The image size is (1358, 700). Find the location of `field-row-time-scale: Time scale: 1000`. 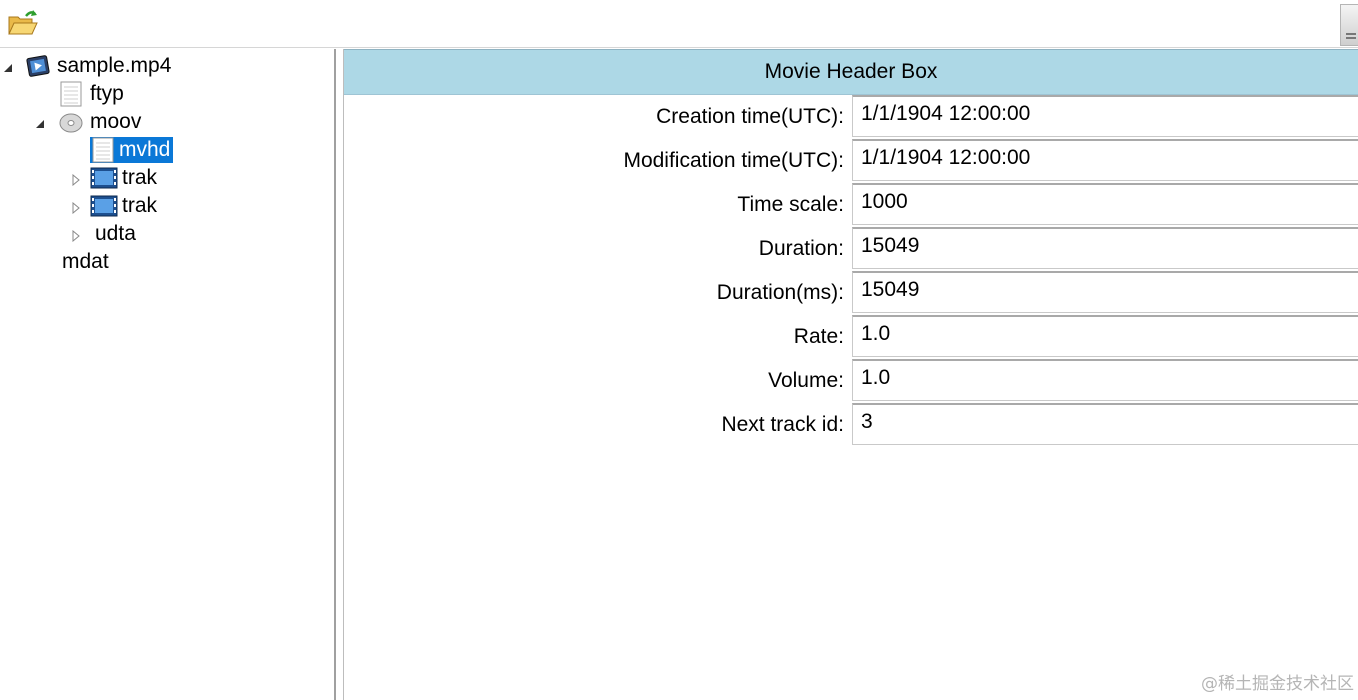

field-row-time-scale: Time scale: 1000 is located at coordinates (851, 205).